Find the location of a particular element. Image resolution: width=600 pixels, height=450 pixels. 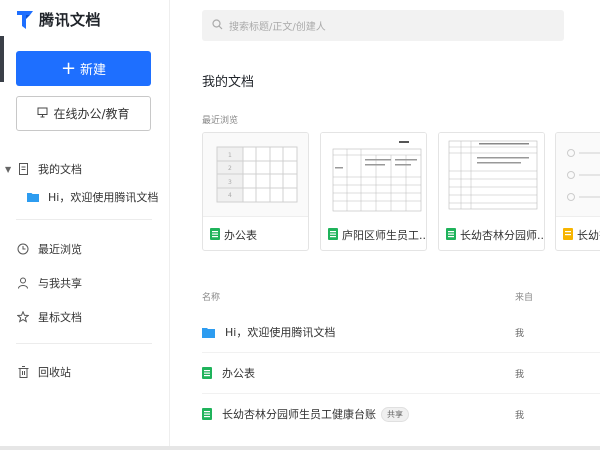

bottom-border is located at coordinates (300, 448).